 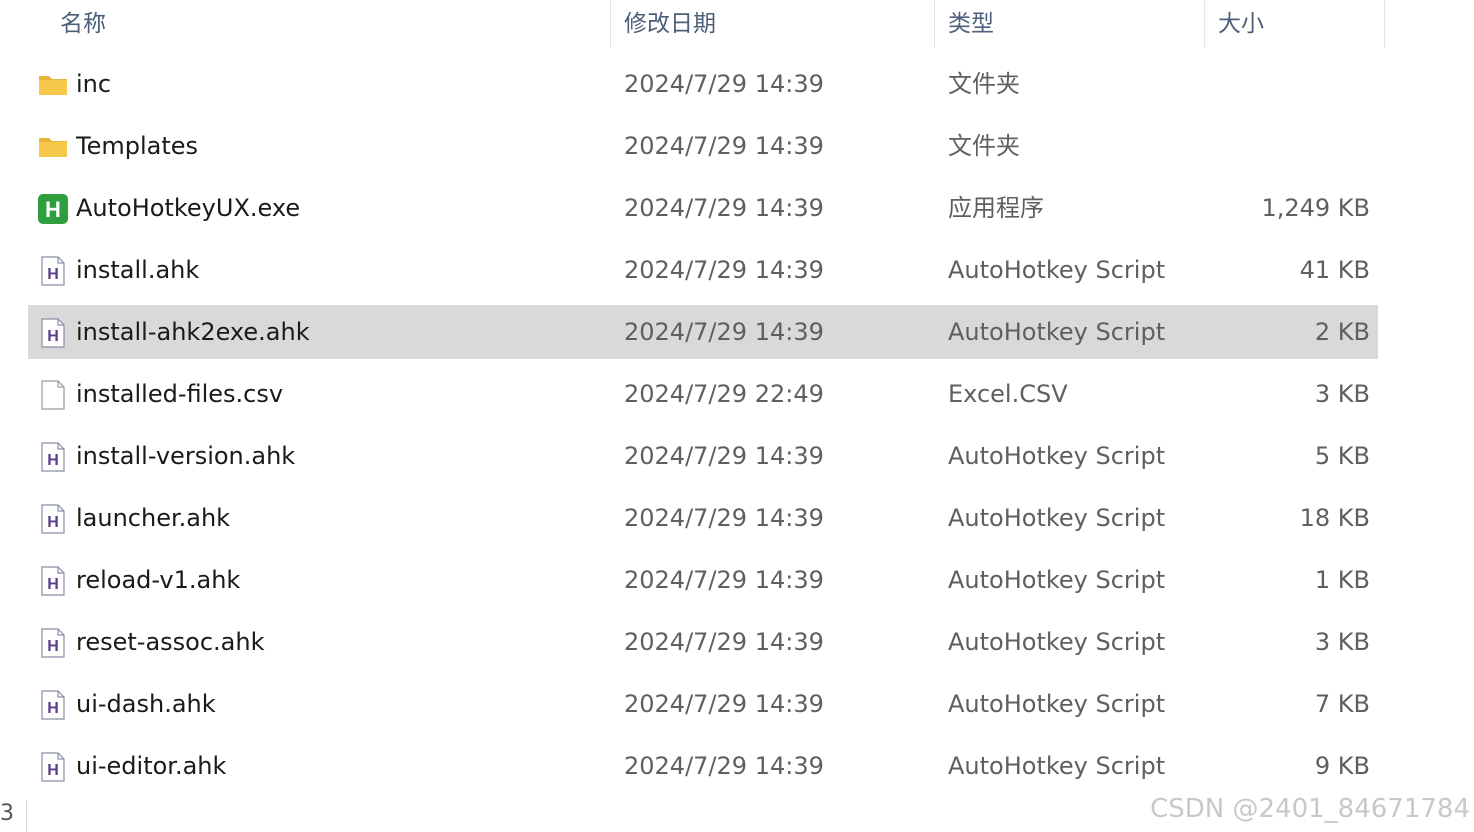 What do you see at coordinates (186, 456) in the screenshot?
I see `file-name: install-version.ahk` at bounding box center [186, 456].